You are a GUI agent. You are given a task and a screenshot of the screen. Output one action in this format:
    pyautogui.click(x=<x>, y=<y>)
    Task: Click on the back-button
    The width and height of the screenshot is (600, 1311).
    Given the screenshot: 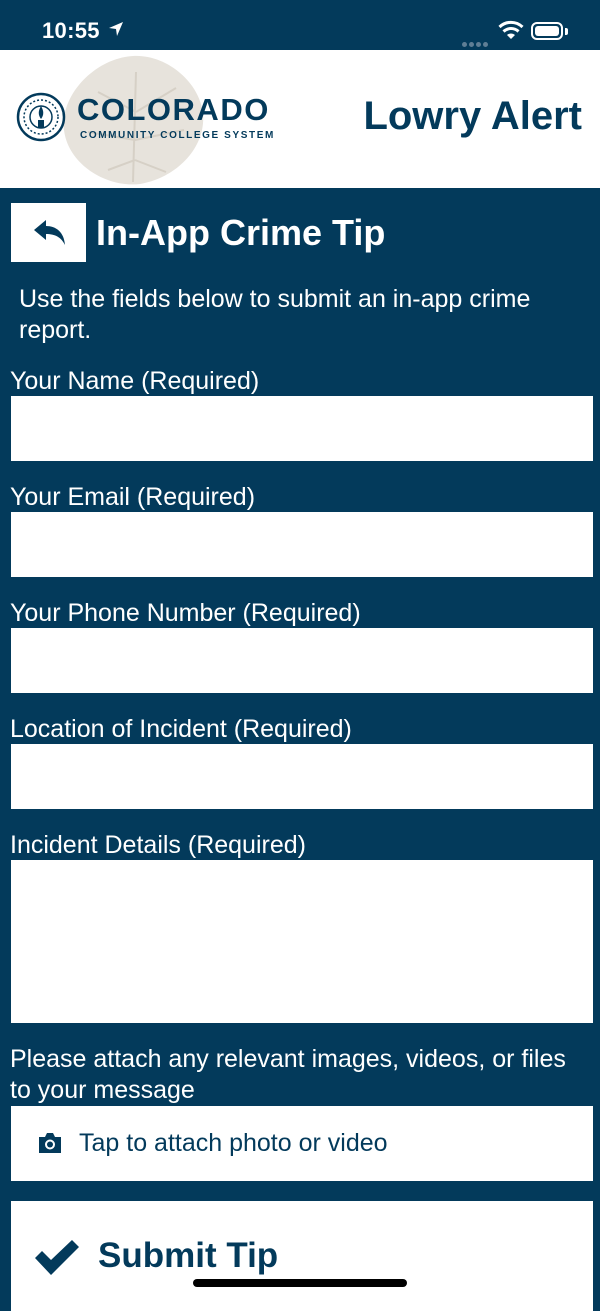 What is the action you would take?
    pyautogui.click(x=48, y=232)
    